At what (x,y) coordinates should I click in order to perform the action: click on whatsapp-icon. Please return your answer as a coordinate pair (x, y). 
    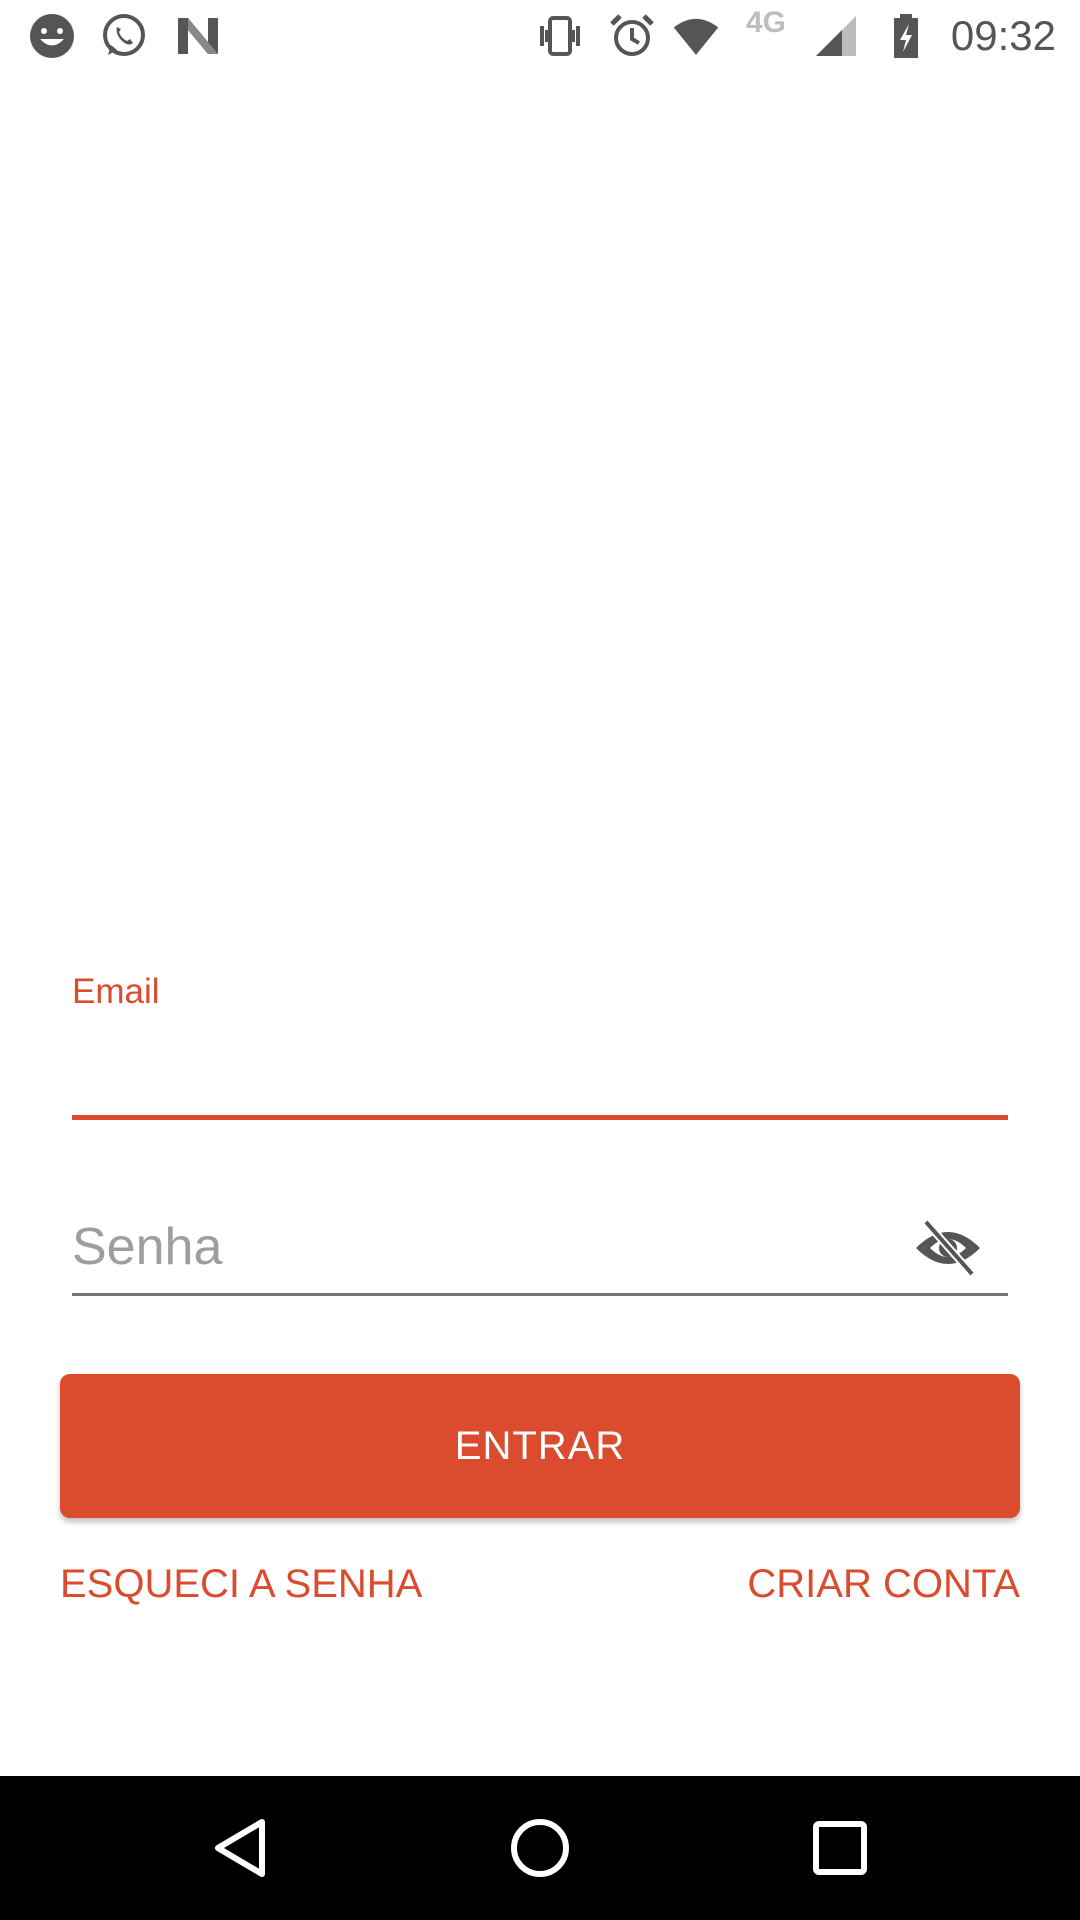
    Looking at the image, I should click on (124, 35).